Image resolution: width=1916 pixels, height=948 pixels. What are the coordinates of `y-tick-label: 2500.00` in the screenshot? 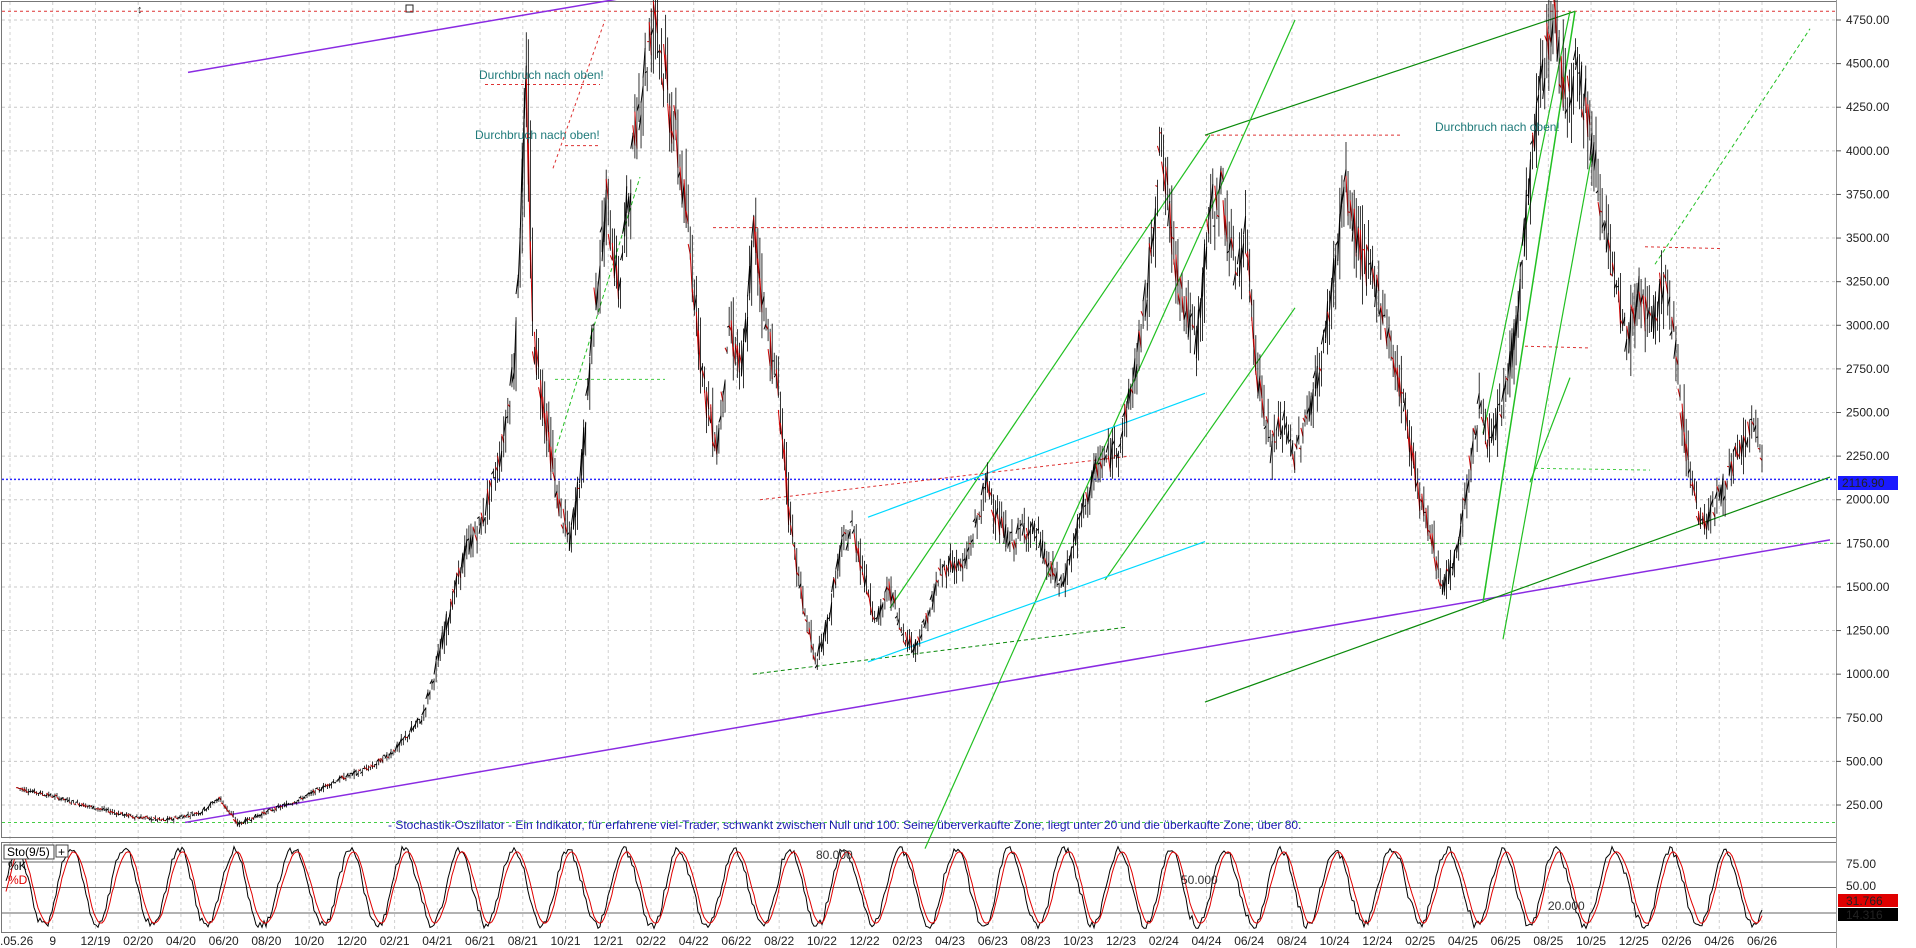 It's located at (1868, 413).